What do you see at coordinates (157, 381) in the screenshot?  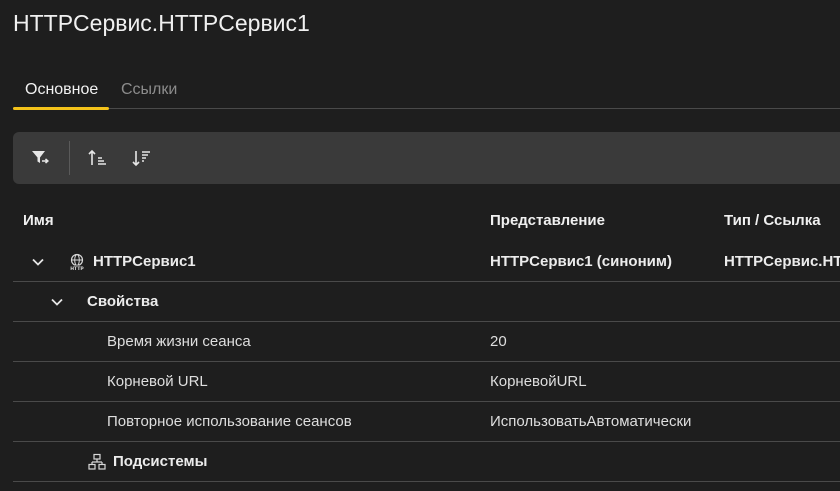 I see `row-name: Корневой URL` at bounding box center [157, 381].